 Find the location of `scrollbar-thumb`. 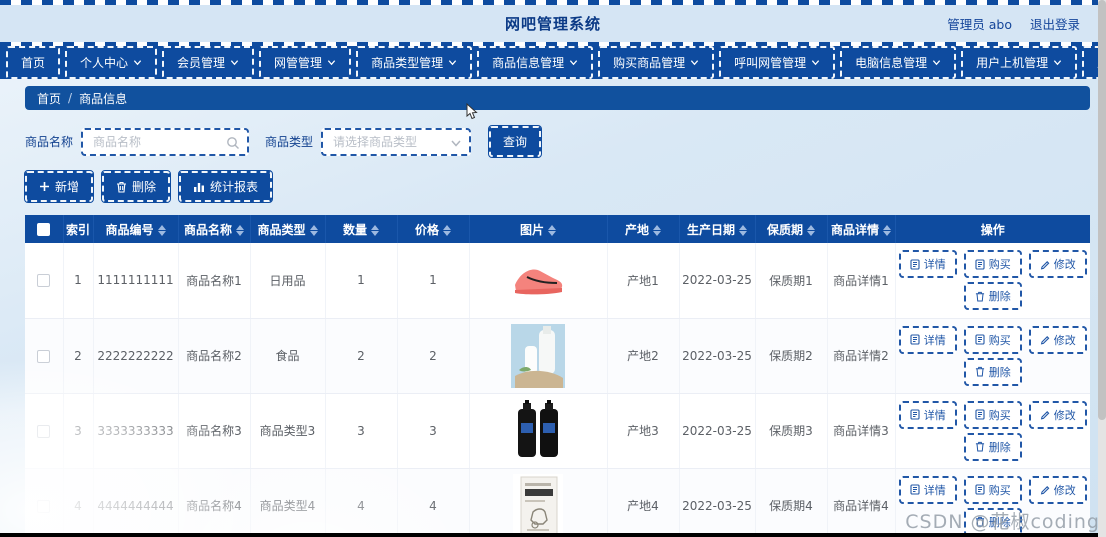

scrollbar-thumb is located at coordinates (1102, 210).